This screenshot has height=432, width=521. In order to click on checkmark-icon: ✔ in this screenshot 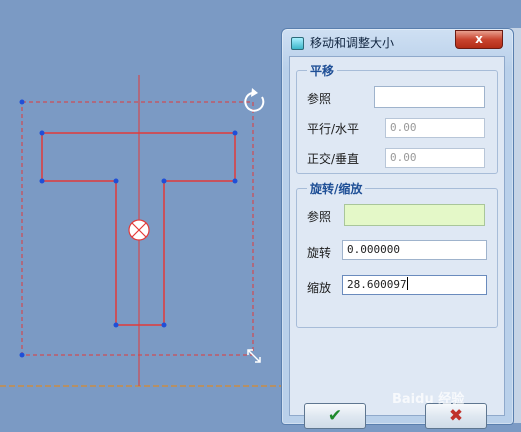, I will do `click(335, 416)`.